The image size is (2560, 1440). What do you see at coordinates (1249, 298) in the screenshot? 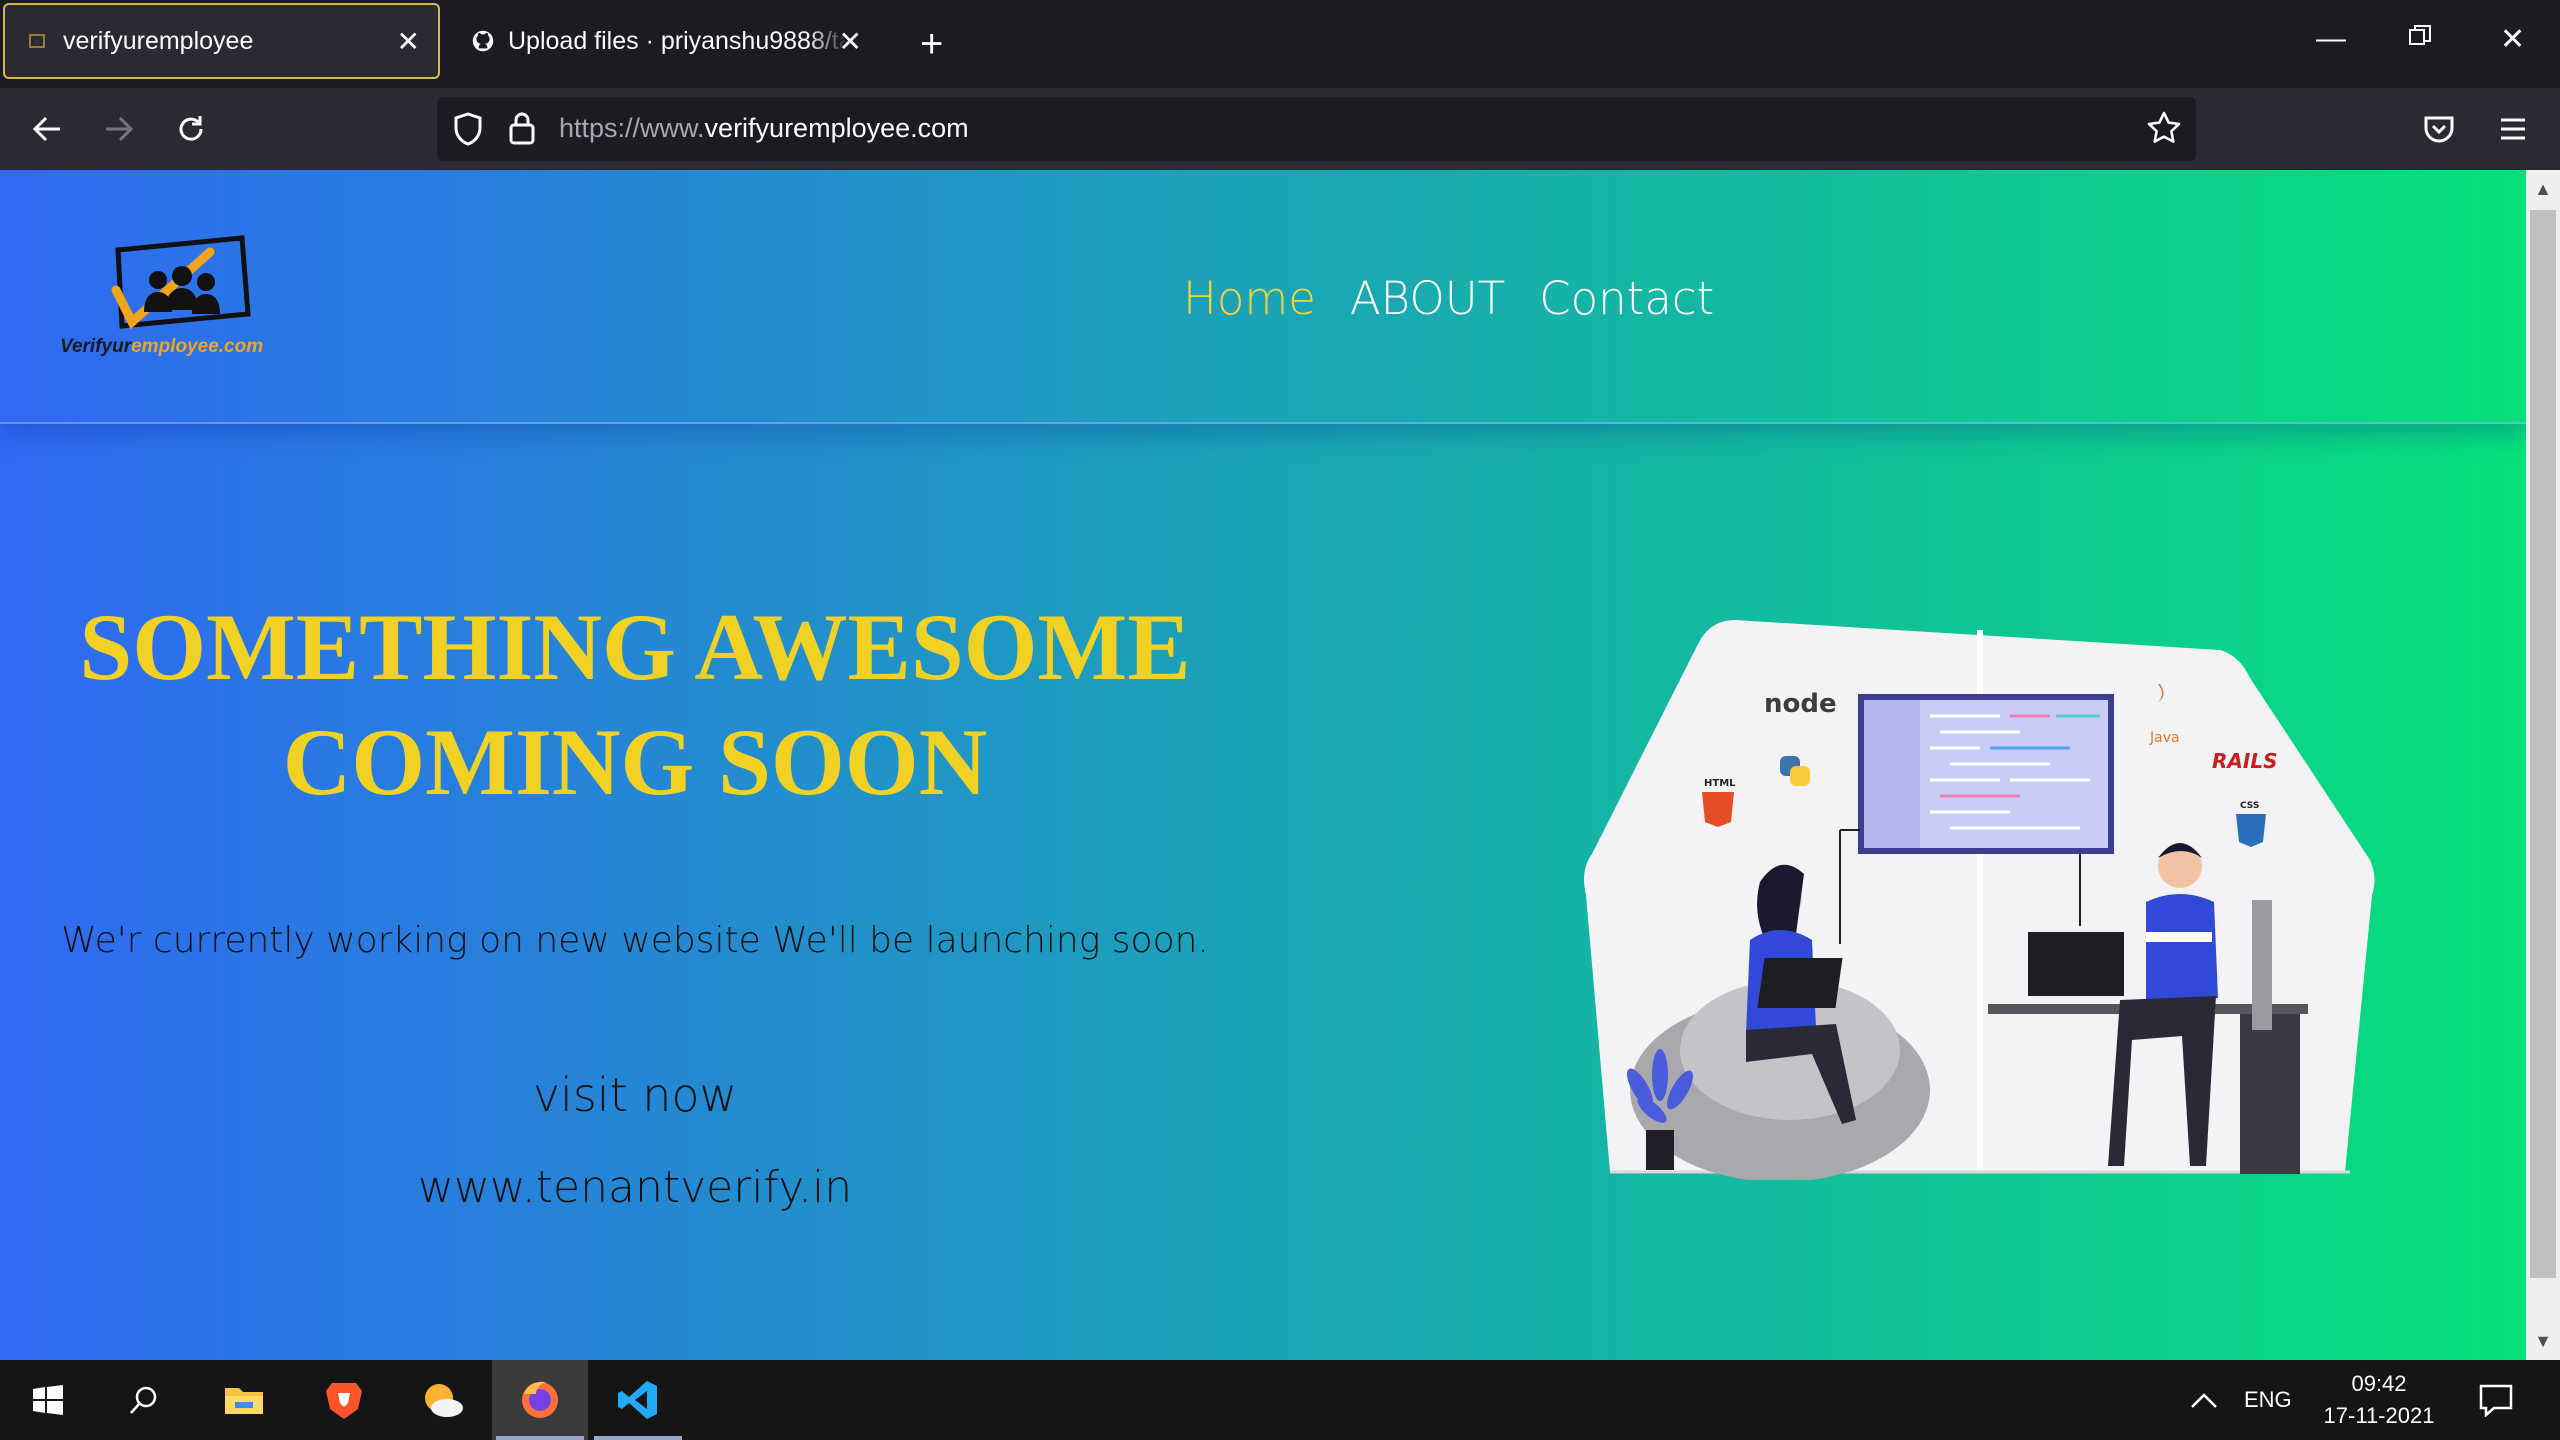
I see `nav-home-link: Home` at bounding box center [1249, 298].